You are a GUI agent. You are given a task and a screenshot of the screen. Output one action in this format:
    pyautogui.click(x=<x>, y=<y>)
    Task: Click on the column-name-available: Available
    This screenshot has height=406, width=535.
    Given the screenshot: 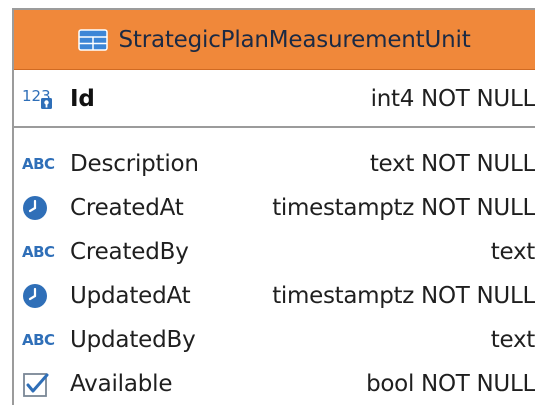 What is the action you would take?
    pyautogui.click(x=121, y=384)
    